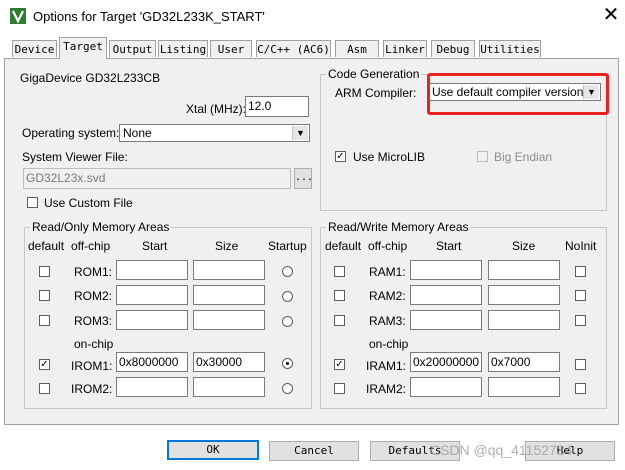  I want to click on csdn-watermark: CSDN @qq_41152734, so click(501, 450).